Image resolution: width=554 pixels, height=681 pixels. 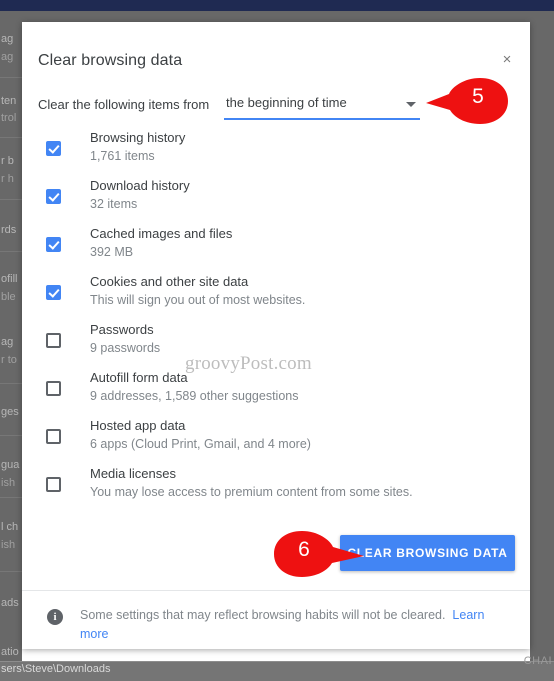 I want to click on time-range-selected-value: the beginning of time, so click(x=286, y=102).